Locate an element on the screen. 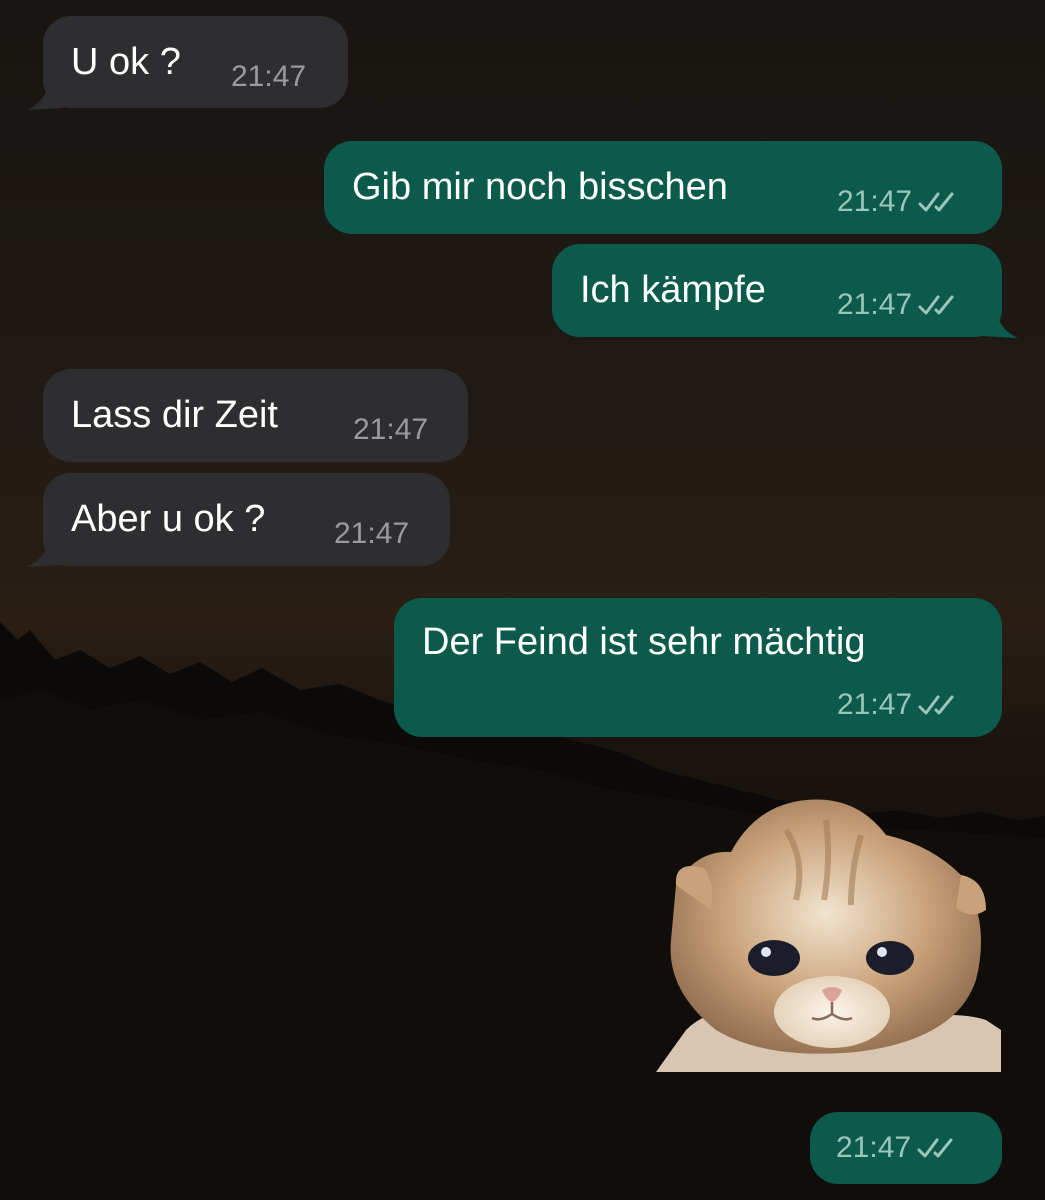 This screenshot has height=1200, width=1045. message-outgoing: Der Feind ist sehr mächtig 21:47 is located at coordinates (698, 667).